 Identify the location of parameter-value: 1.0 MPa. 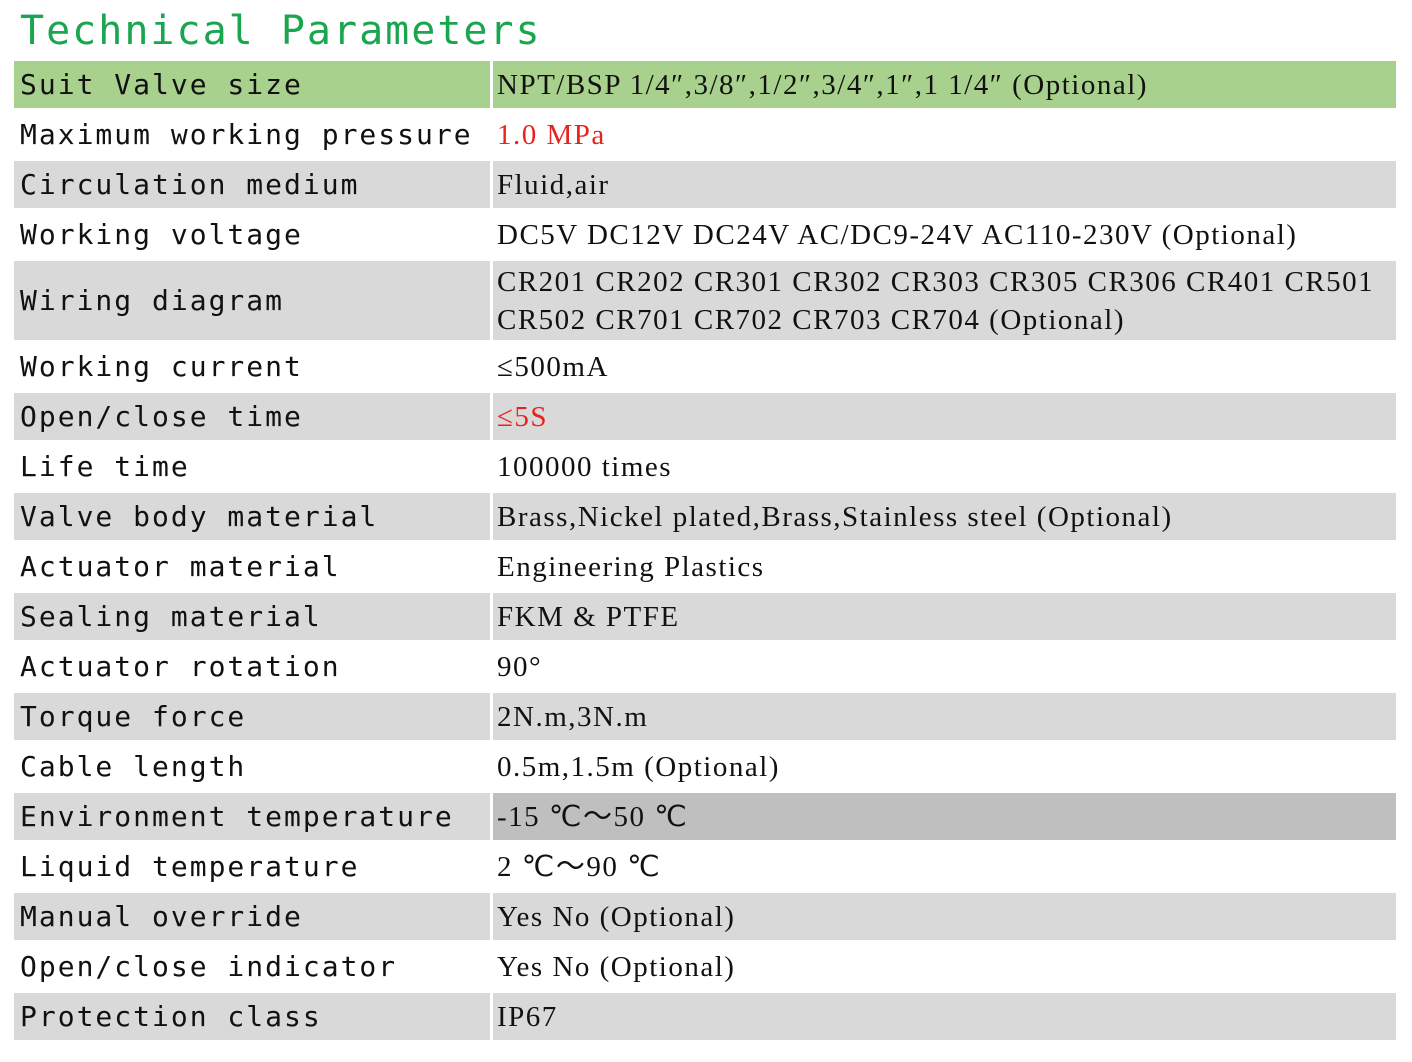
(944, 136).